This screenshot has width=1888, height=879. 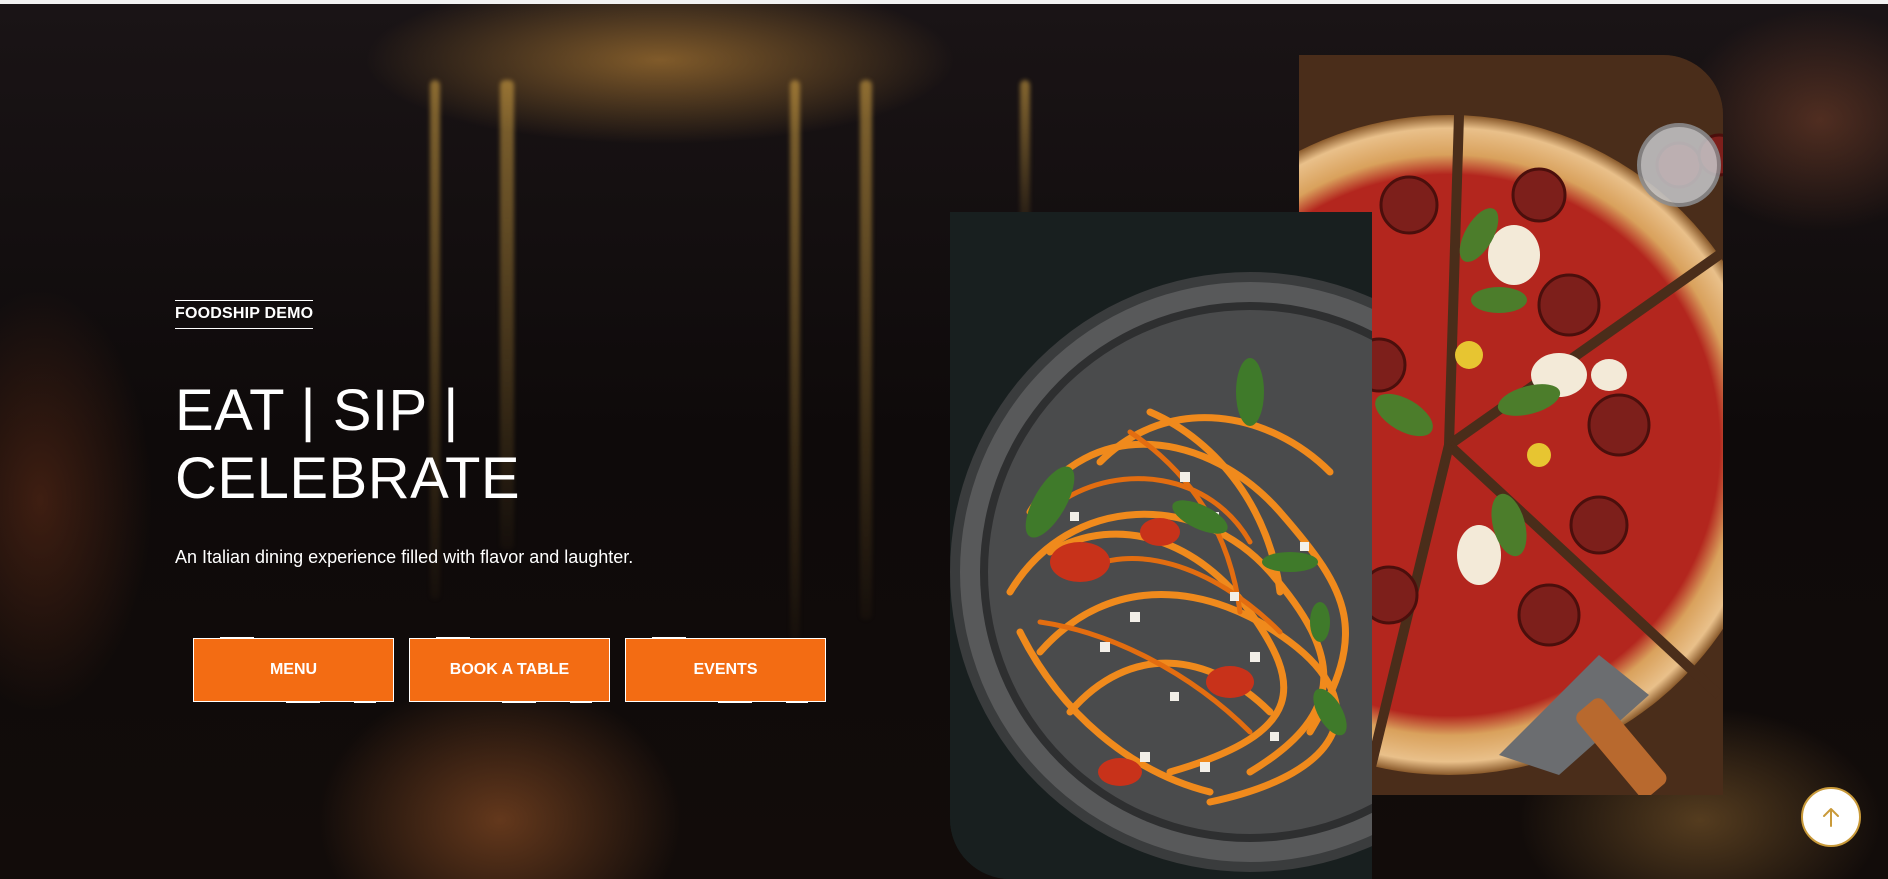 I want to click on arrow-up-icon, so click(x=1831, y=817).